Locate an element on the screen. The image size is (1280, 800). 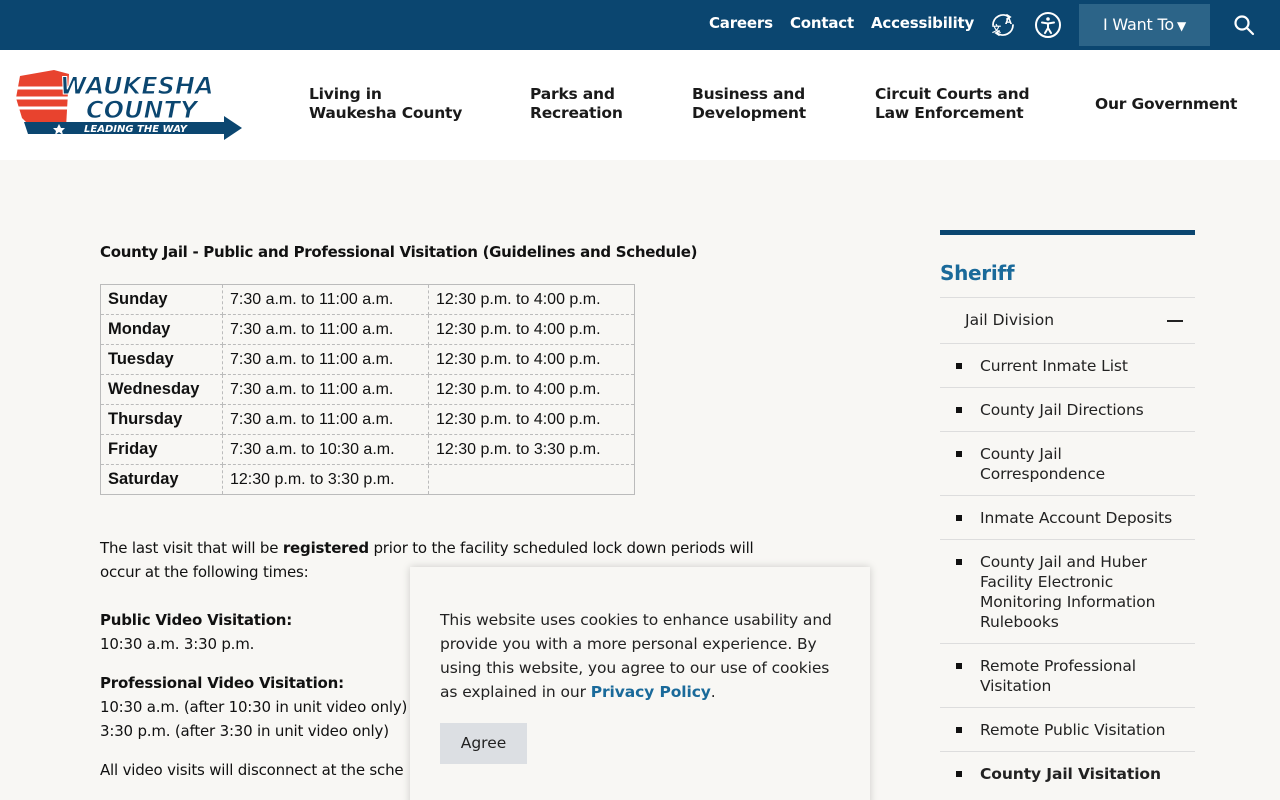
waukesha-county-logo: WAUKESHA COUNTY LEADING THE WAY is located at coordinates (129, 104).